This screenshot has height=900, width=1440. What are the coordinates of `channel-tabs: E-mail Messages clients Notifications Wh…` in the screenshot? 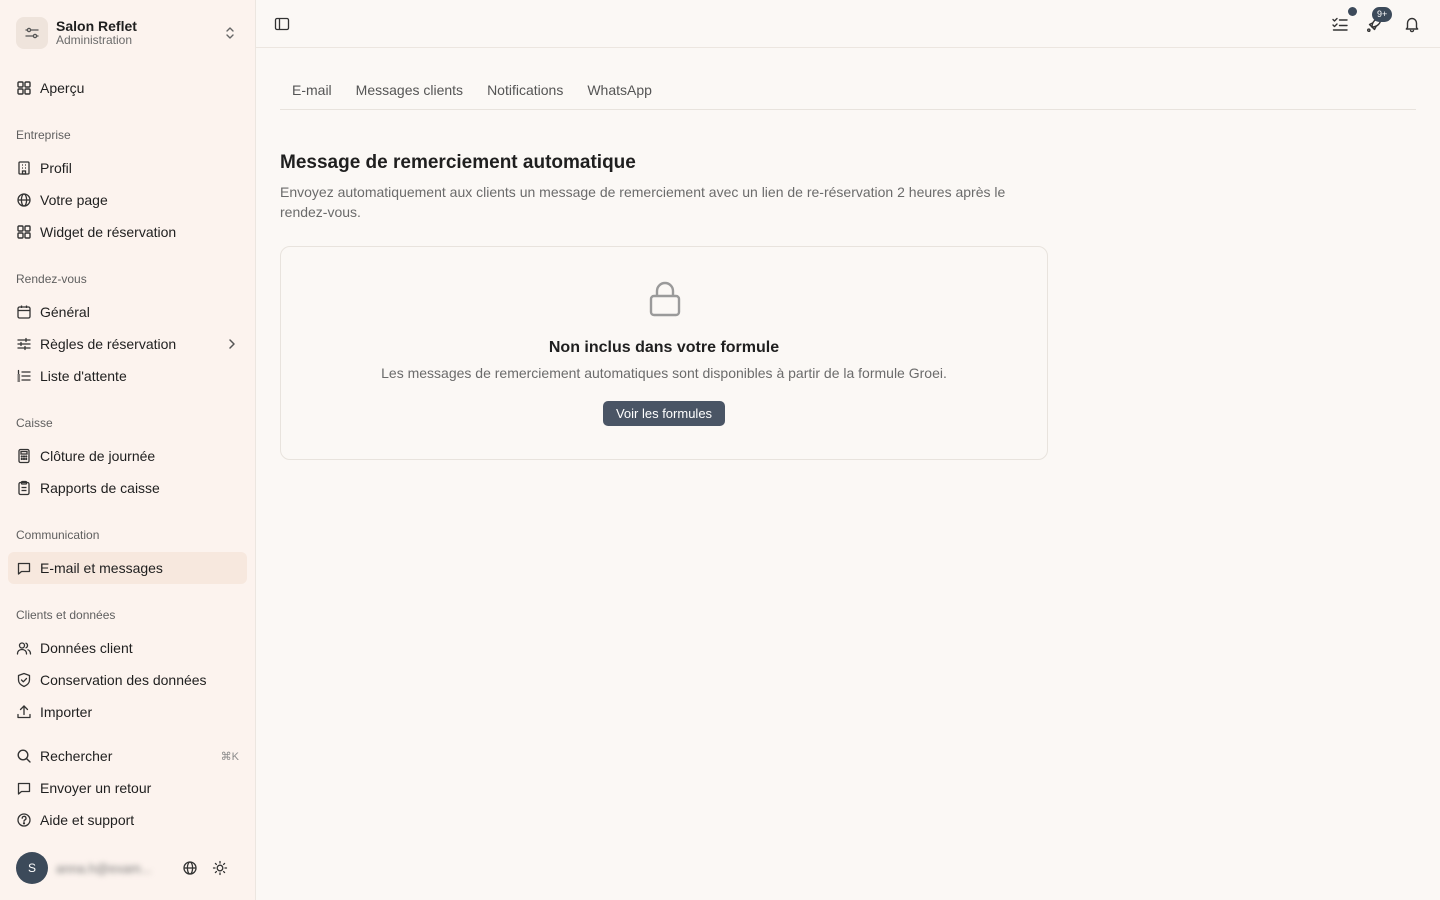 It's located at (848, 91).